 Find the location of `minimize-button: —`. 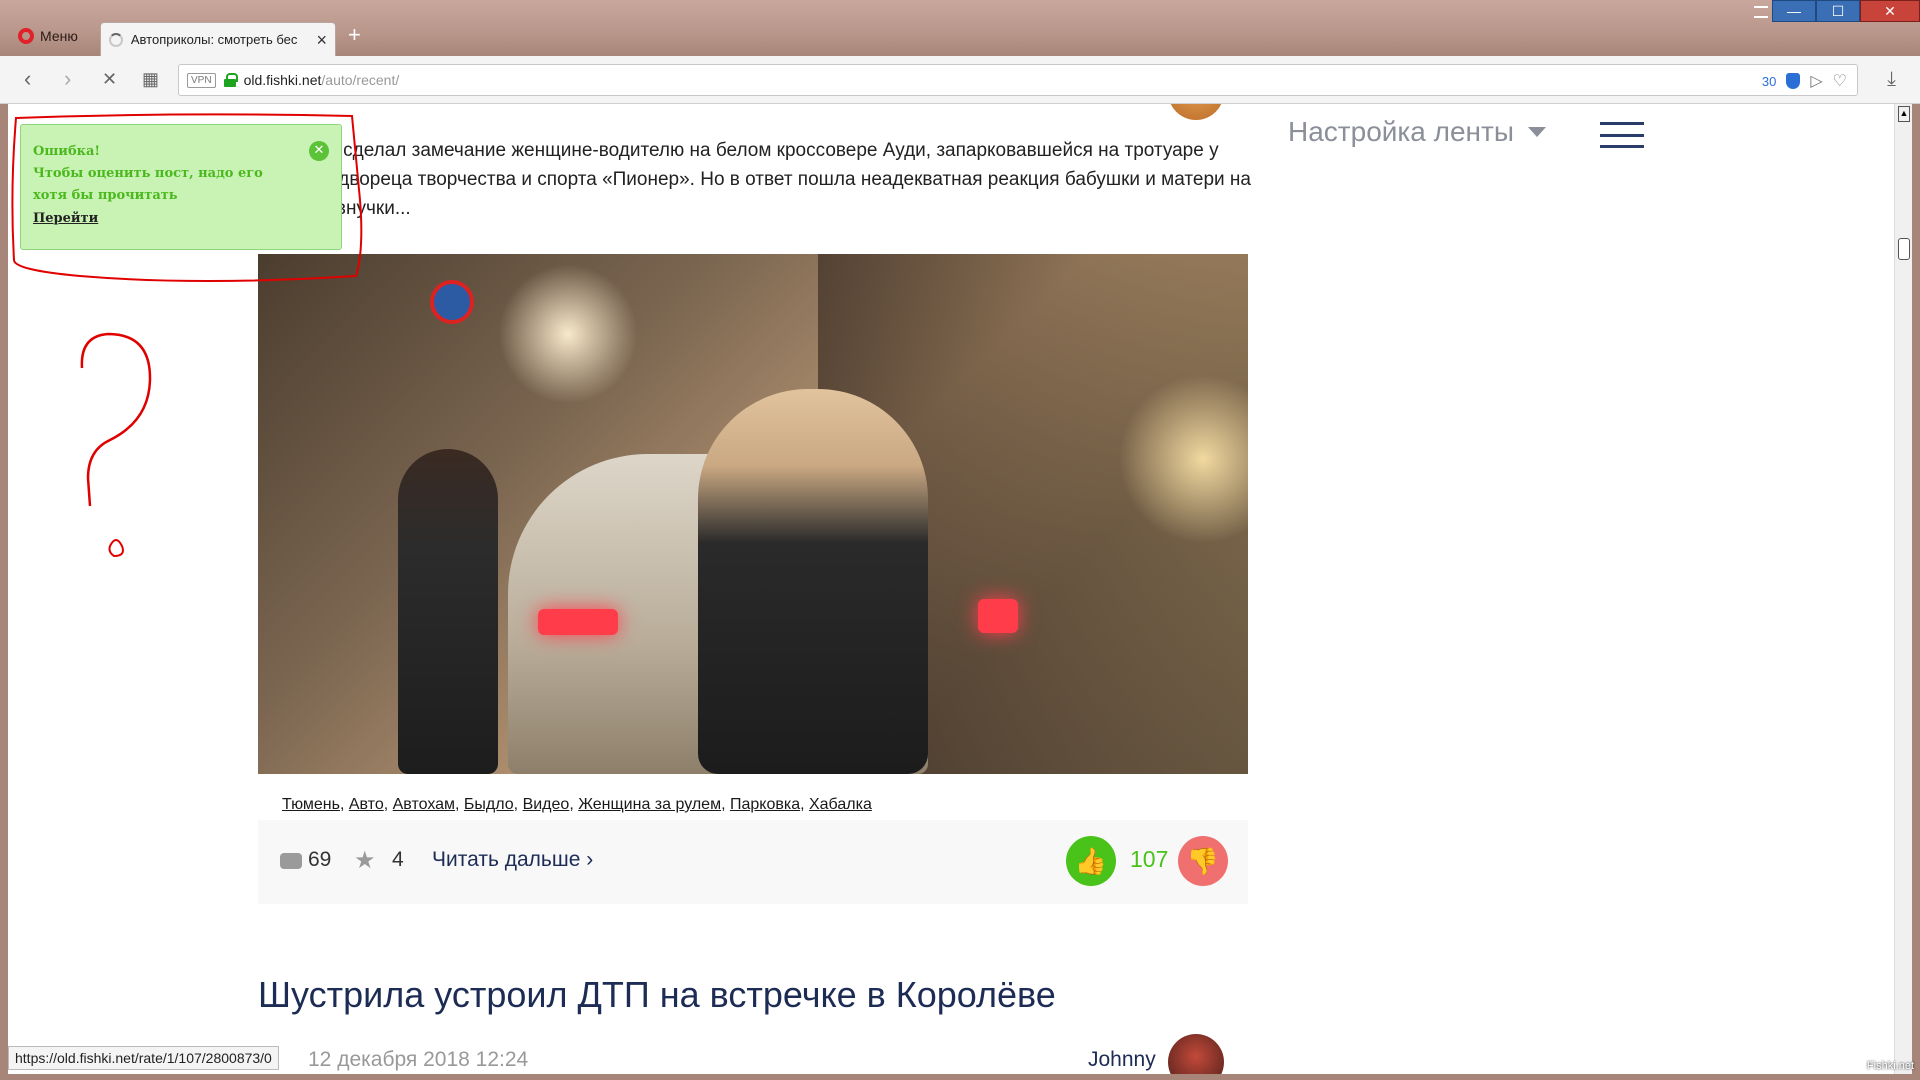

minimize-button: — is located at coordinates (1794, 11).